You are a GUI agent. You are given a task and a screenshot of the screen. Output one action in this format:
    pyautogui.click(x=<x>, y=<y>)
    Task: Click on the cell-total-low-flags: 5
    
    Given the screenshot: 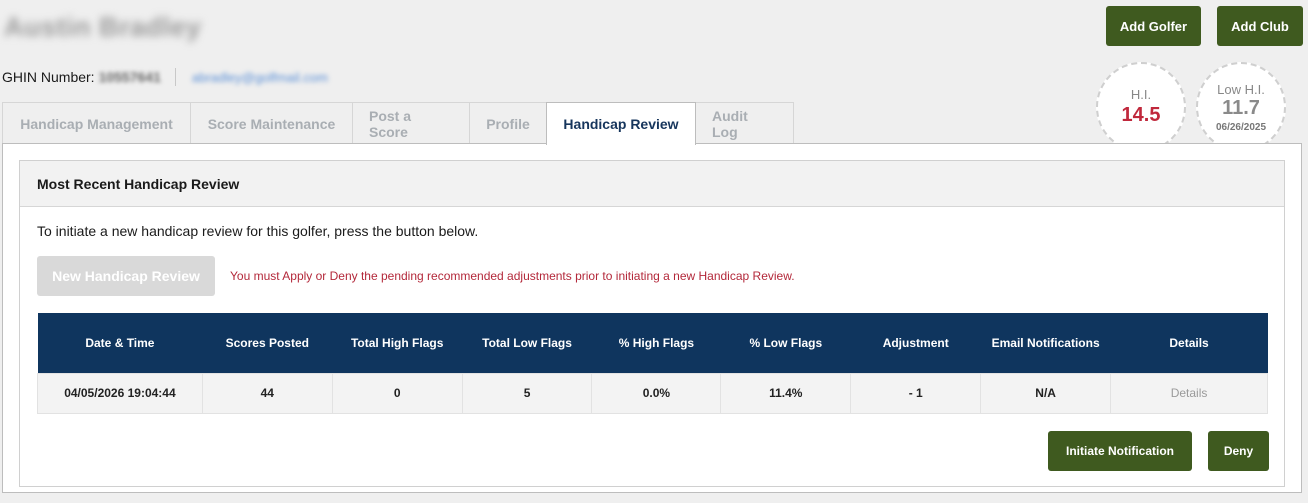 What is the action you would take?
    pyautogui.click(x=527, y=393)
    